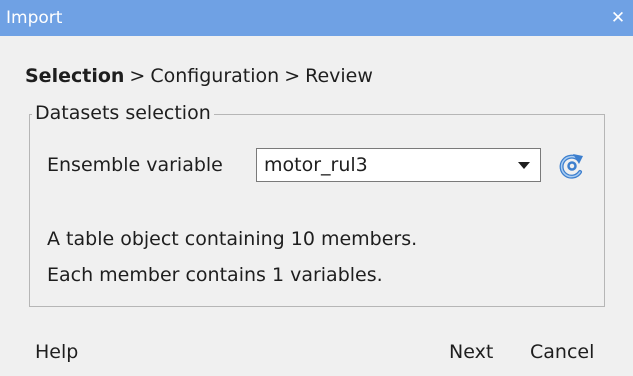 The width and height of the screenshot is (633, 376). What do you see at coordinates (135, 165) in the screenshot?
I see `ensemble-variable-label: Ensemble variable` at bounding box center [135, 165].